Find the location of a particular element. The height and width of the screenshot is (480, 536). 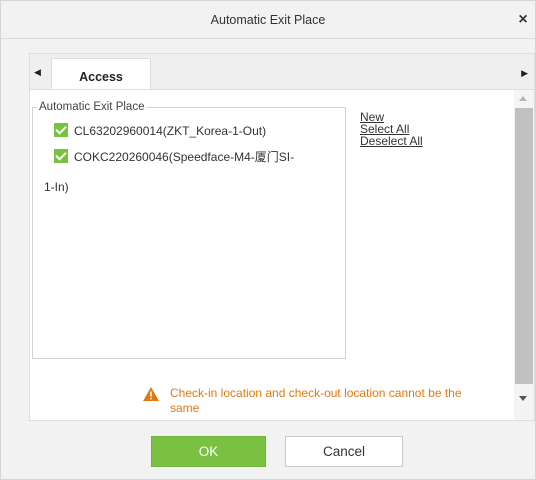

warning-triangle-icon is located at coordinates (151, 394).